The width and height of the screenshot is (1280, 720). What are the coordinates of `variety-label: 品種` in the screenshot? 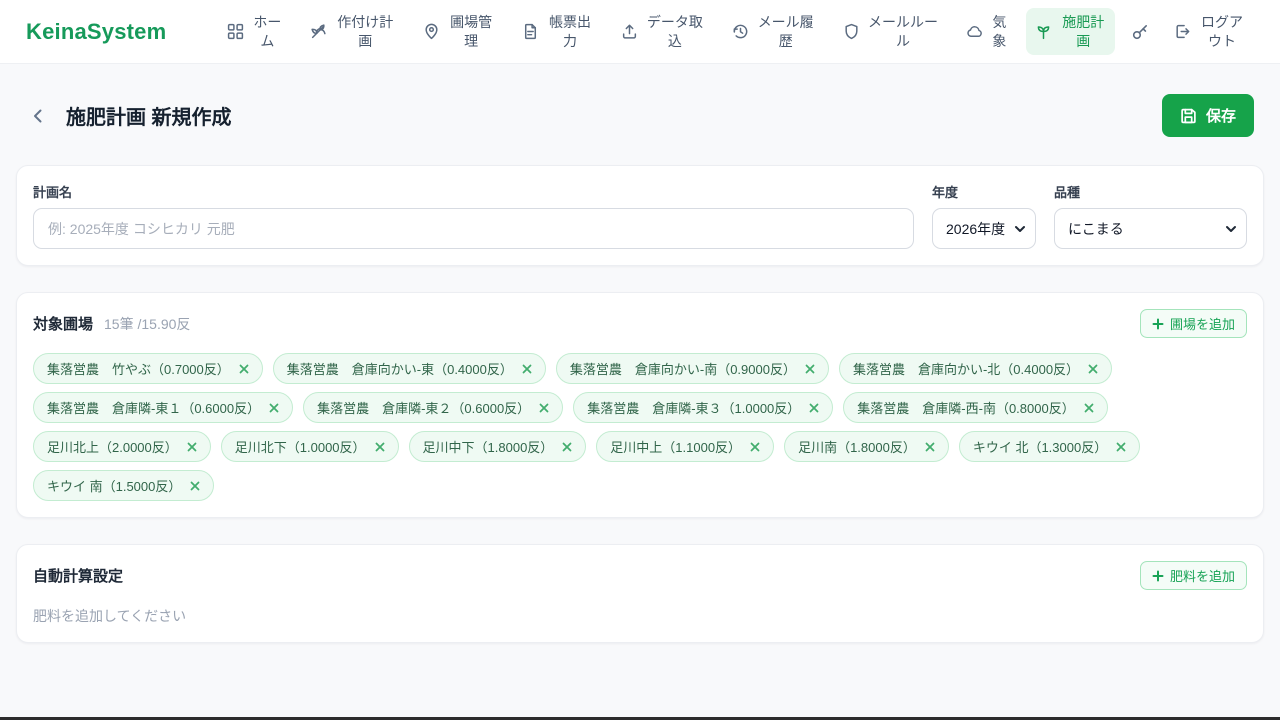 It's located at (1067, 192).